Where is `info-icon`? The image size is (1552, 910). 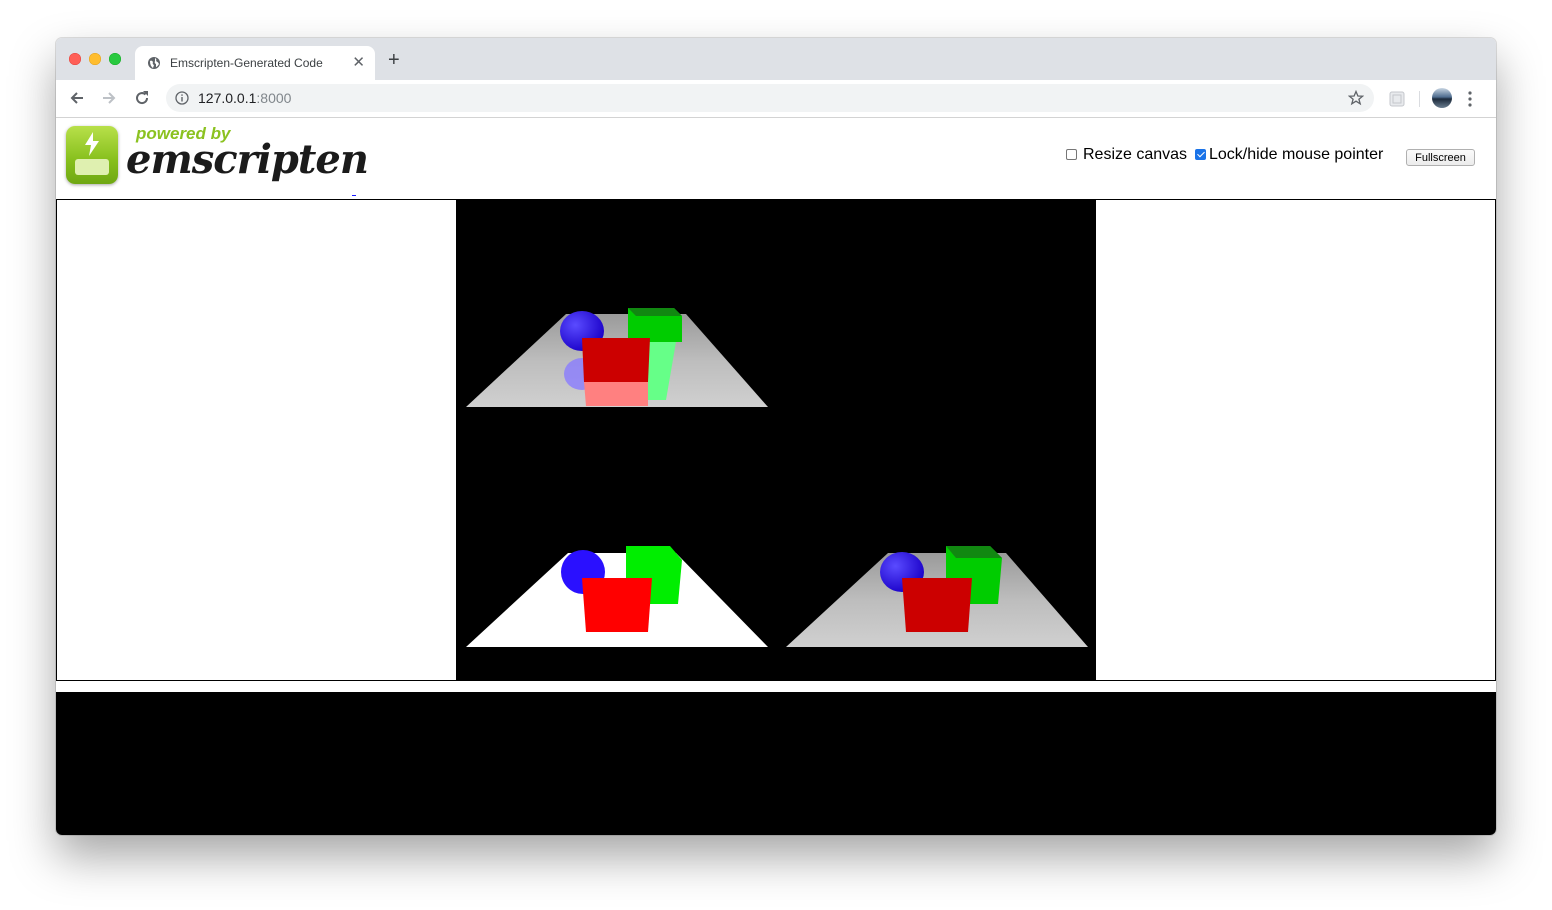
info-icon is located at coordinates (182, 98).